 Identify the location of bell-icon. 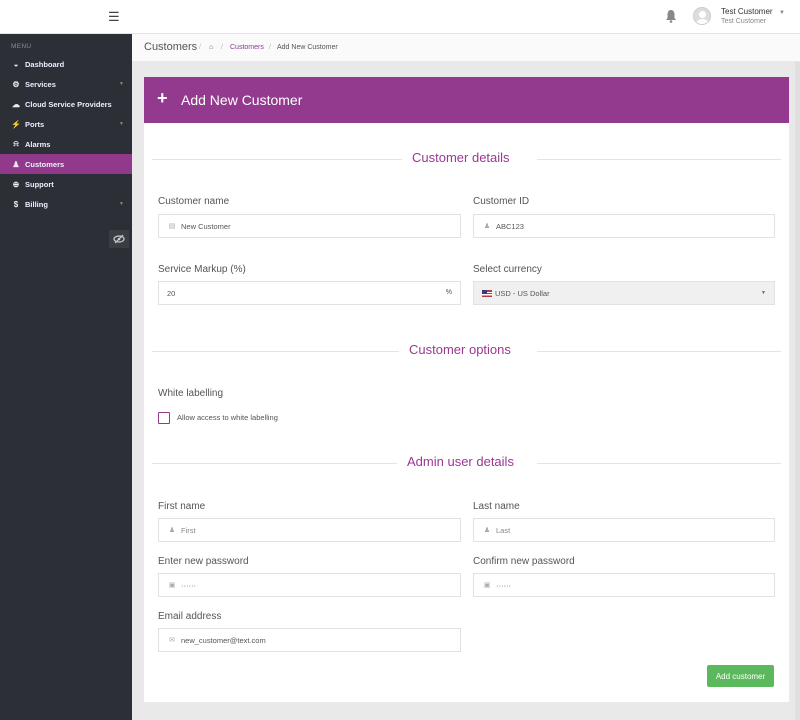
(671, 16).